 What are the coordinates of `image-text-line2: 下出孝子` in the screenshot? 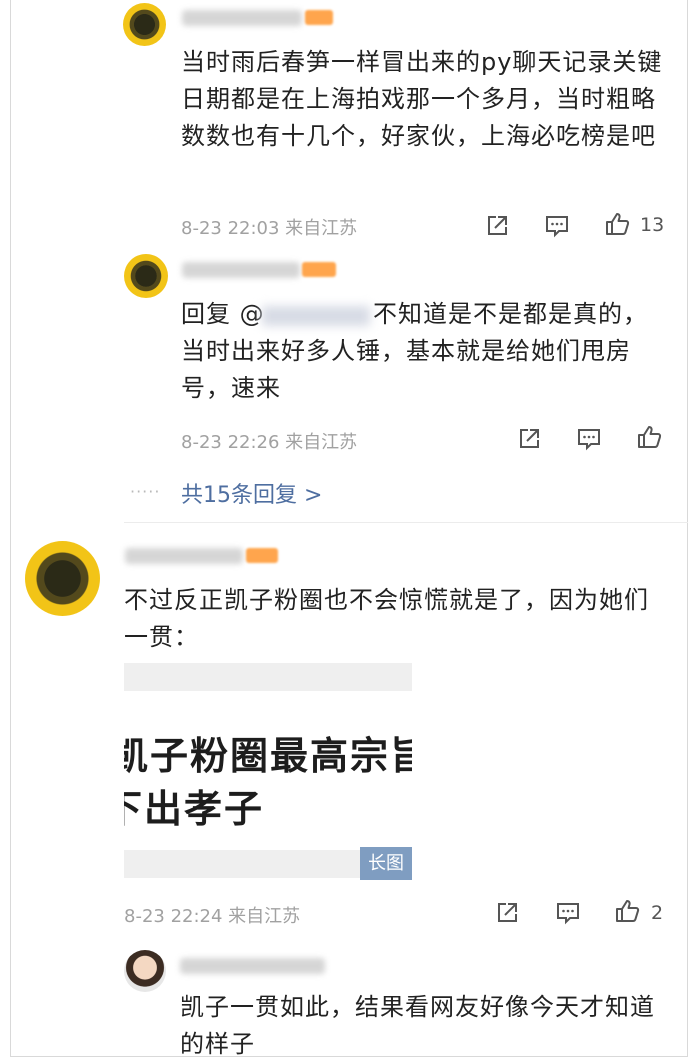 It's located at (194, 809).